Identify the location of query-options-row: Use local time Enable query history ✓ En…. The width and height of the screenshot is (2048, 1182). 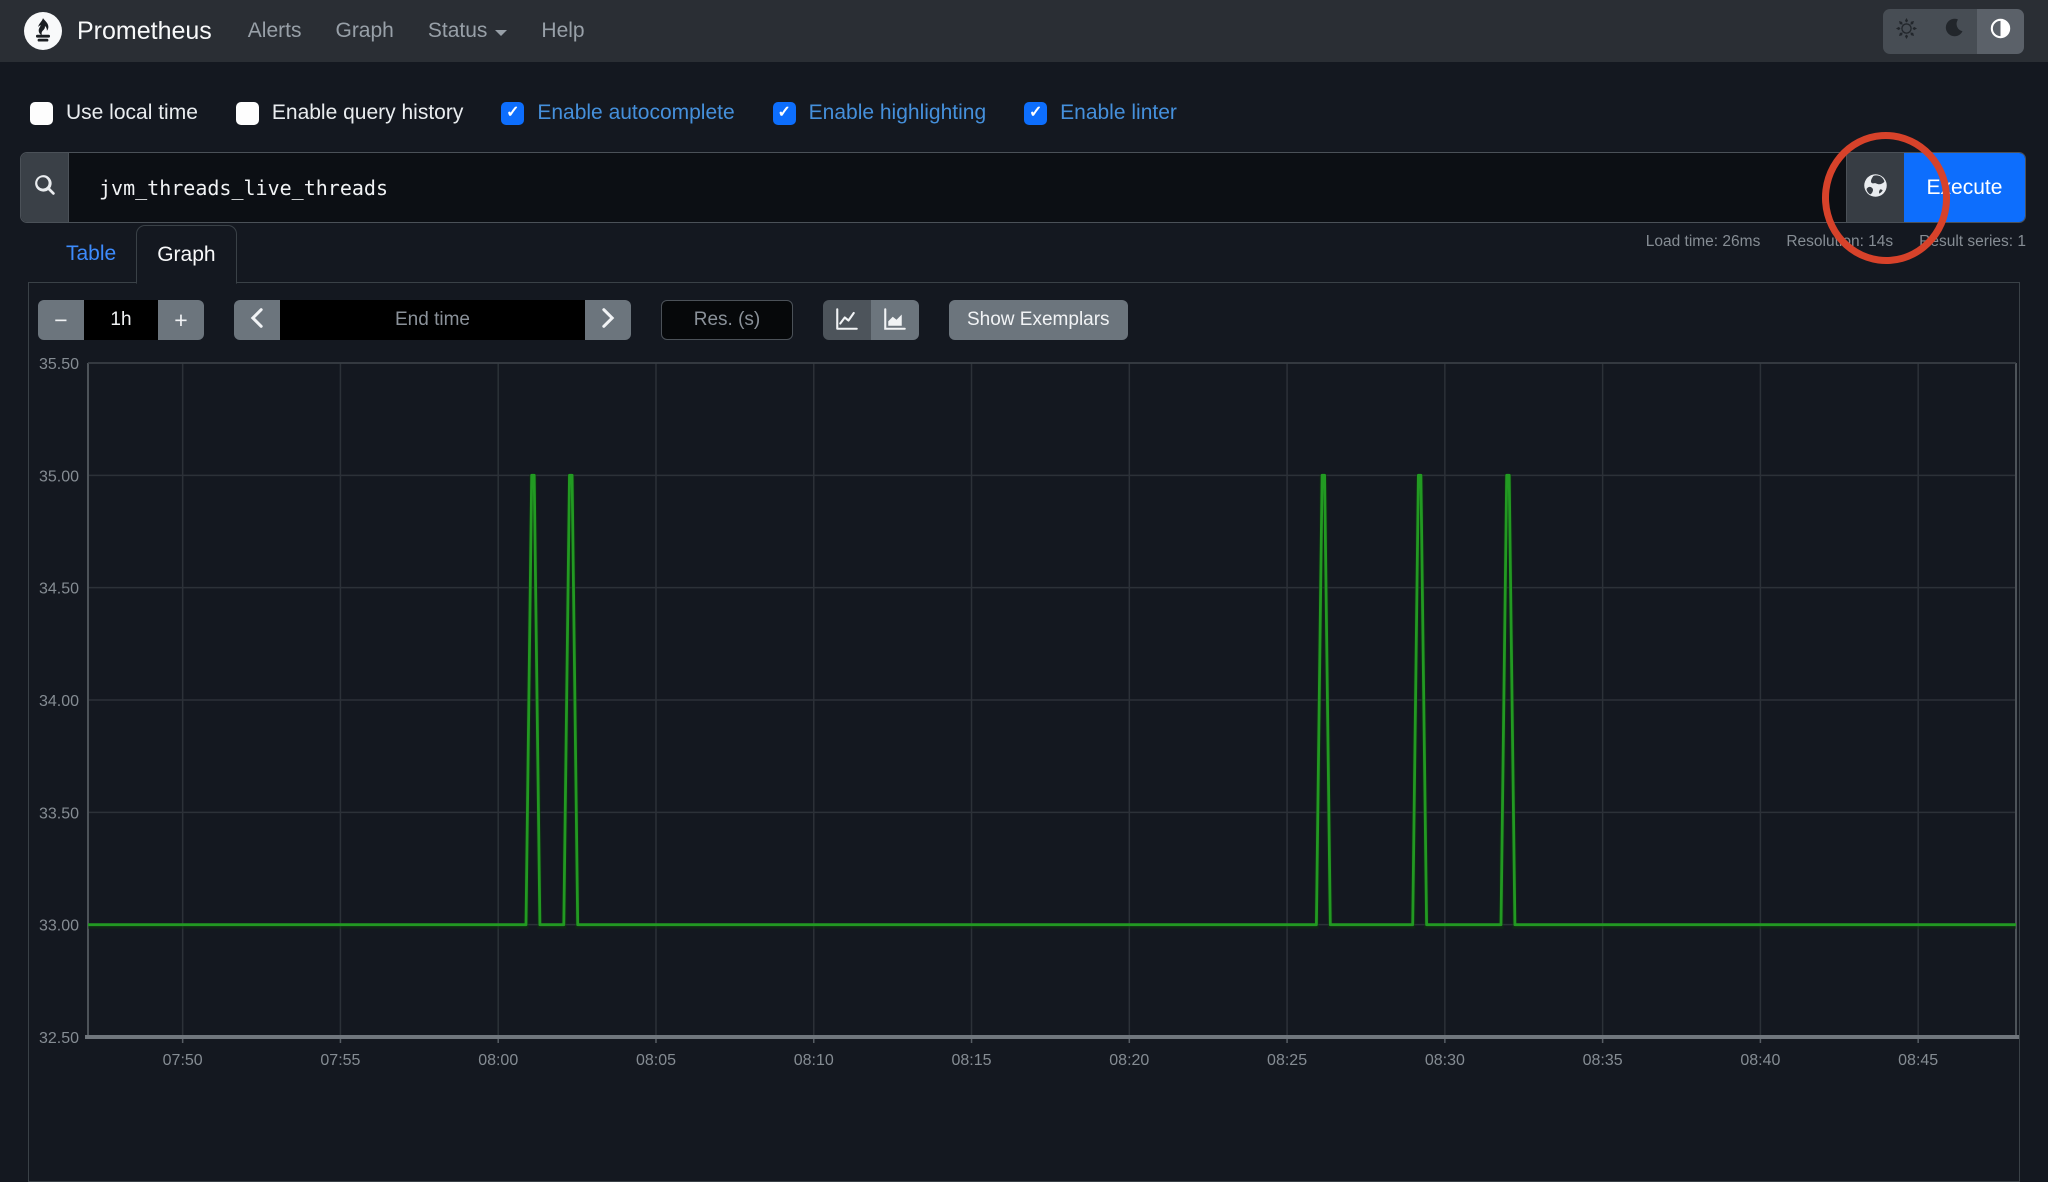
(603, 113).